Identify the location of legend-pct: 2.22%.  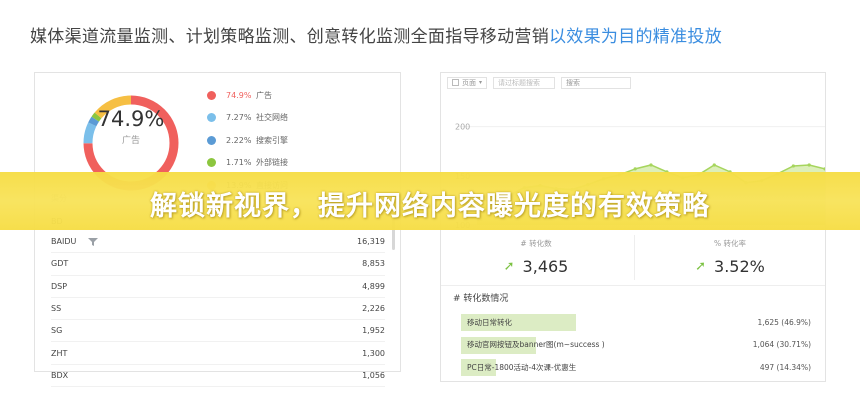
(239, 140).